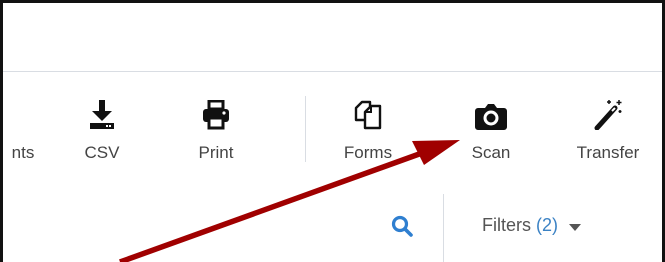 The image size is (665, 262). I want to click on scan-button: Scan, so click(491, 133).